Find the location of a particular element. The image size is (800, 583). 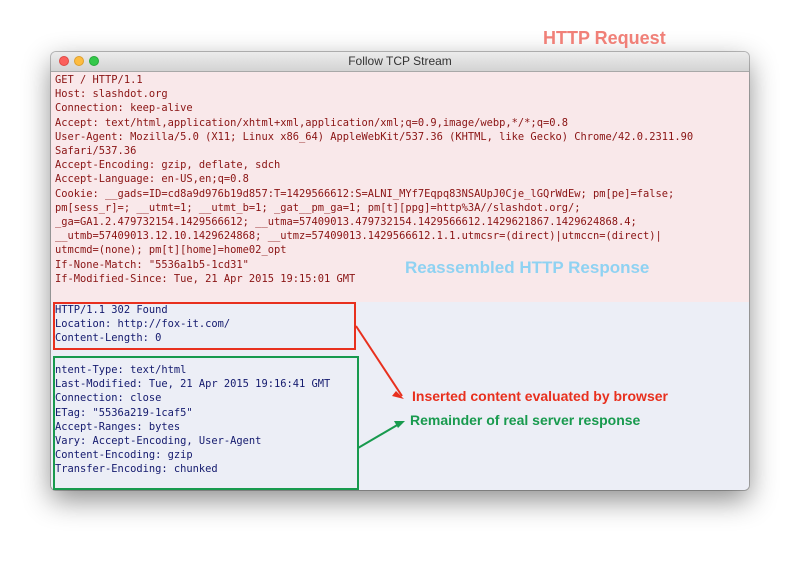

real-arrow-line is located at coordinates (378, 436).